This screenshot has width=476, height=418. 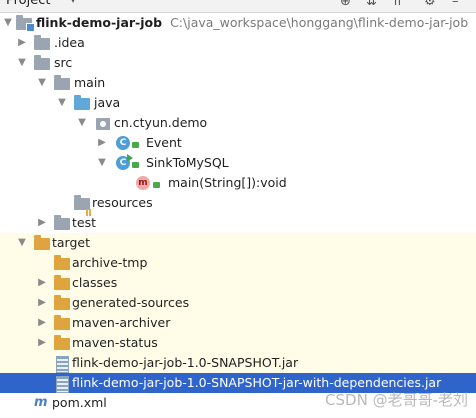 What do you see at coordinates (238, 243) in the screenshot?
I see `tree-node-target: ▼ target` at bounding box center [238, 243].